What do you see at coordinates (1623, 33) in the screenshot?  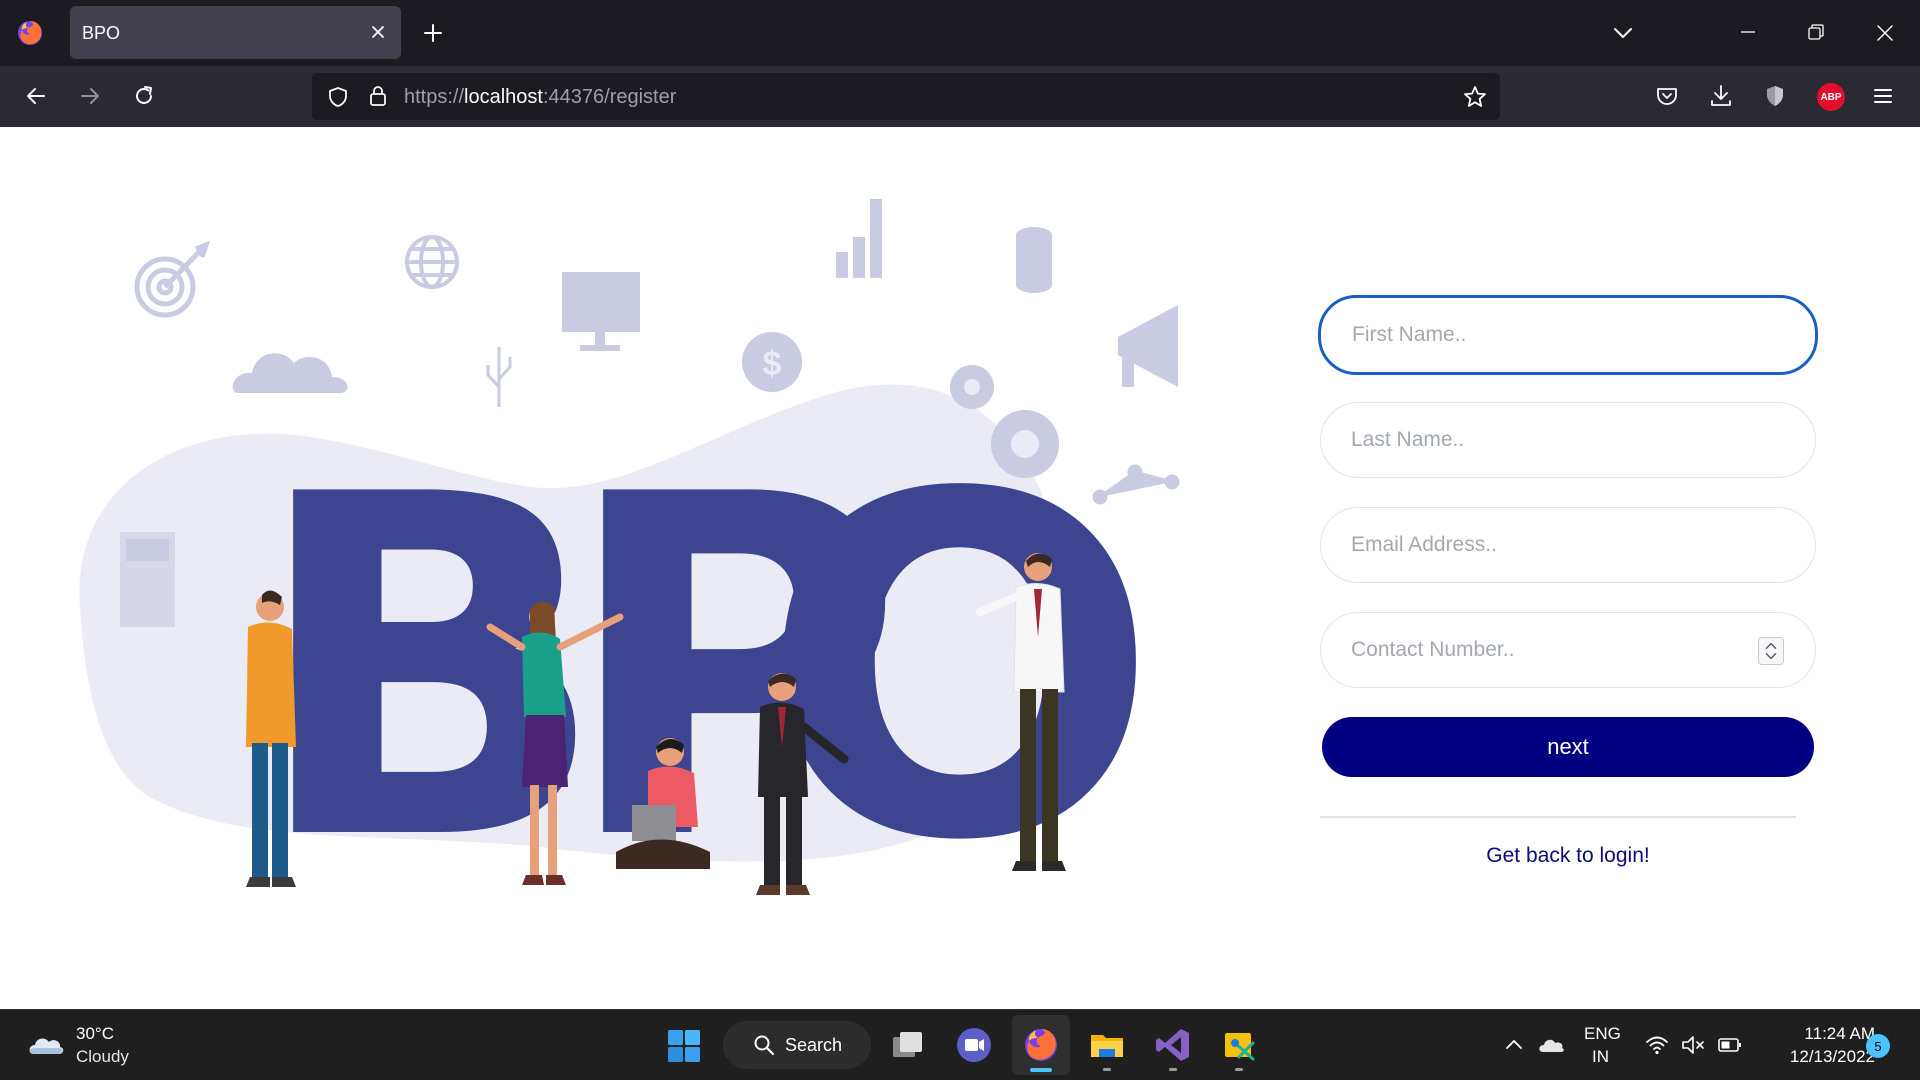 I see `list-all-tabs-icon` at bounding box center [1623, 33].